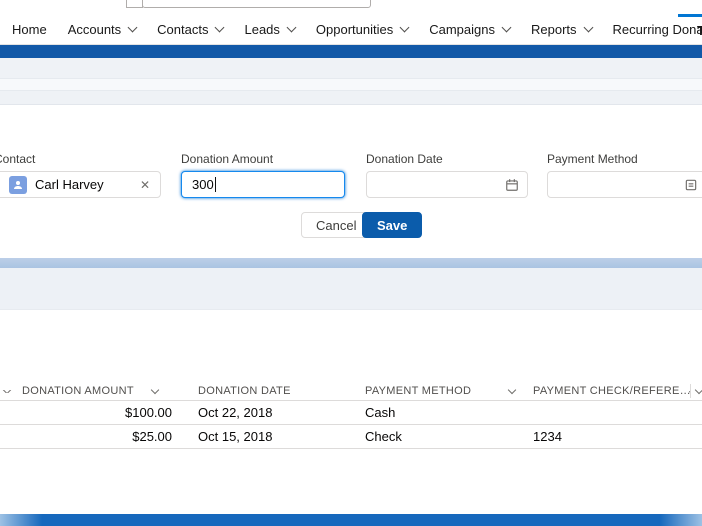 This screenshot has height=526, width=702. I want to click on nav-tab-accounts: Accounts, so click(102, 29).